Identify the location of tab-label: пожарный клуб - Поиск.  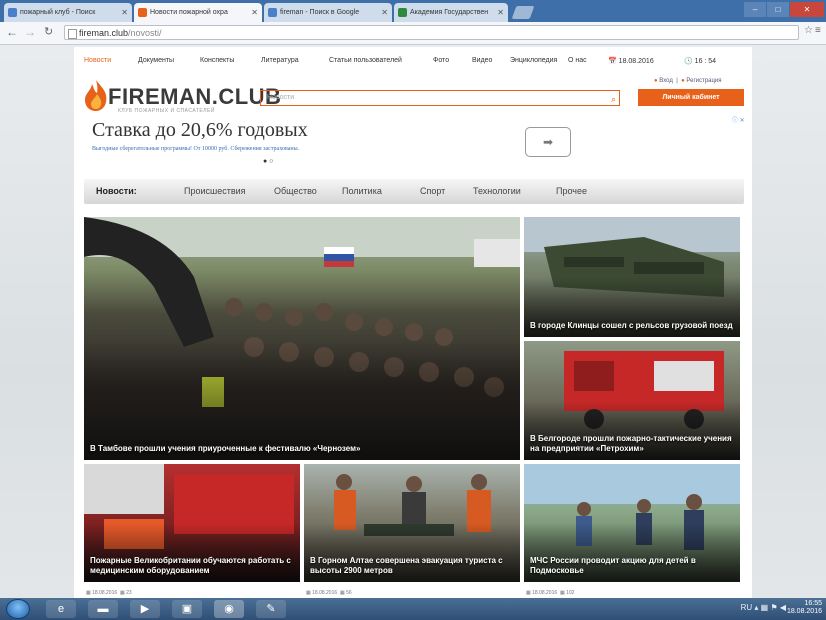
(58, 12).